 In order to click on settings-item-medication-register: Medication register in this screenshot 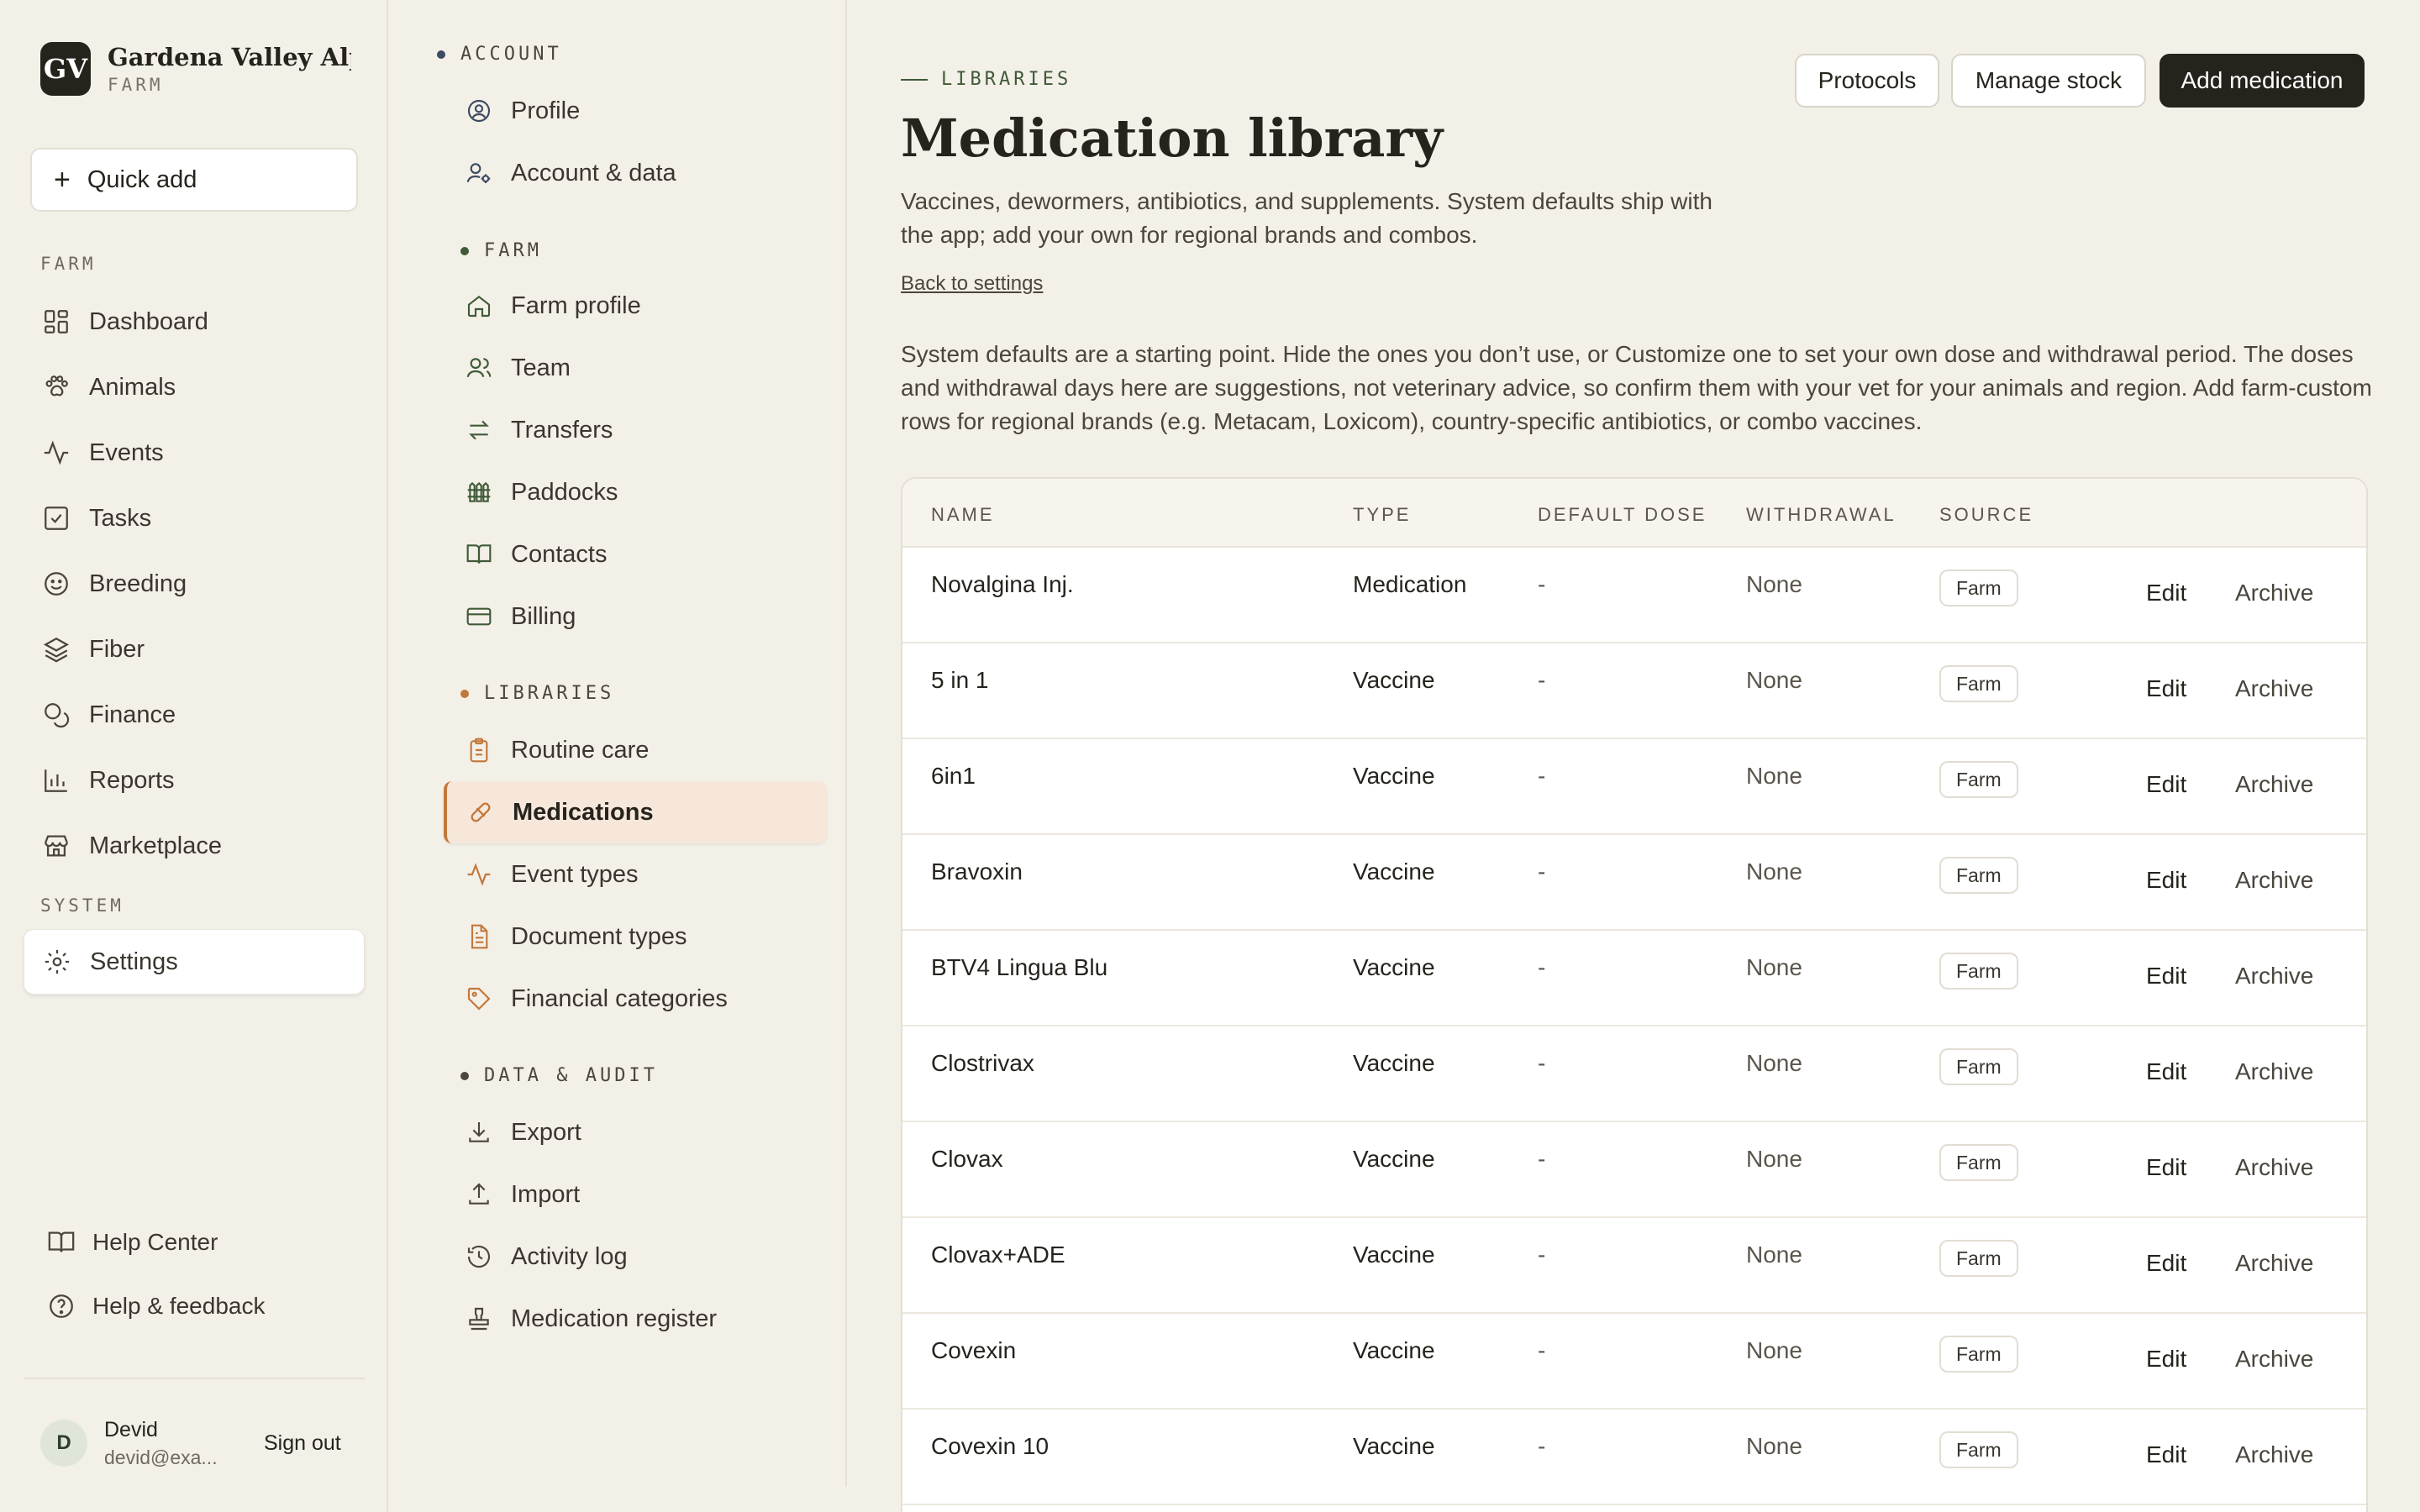, I will do `click(639, 1319)`.